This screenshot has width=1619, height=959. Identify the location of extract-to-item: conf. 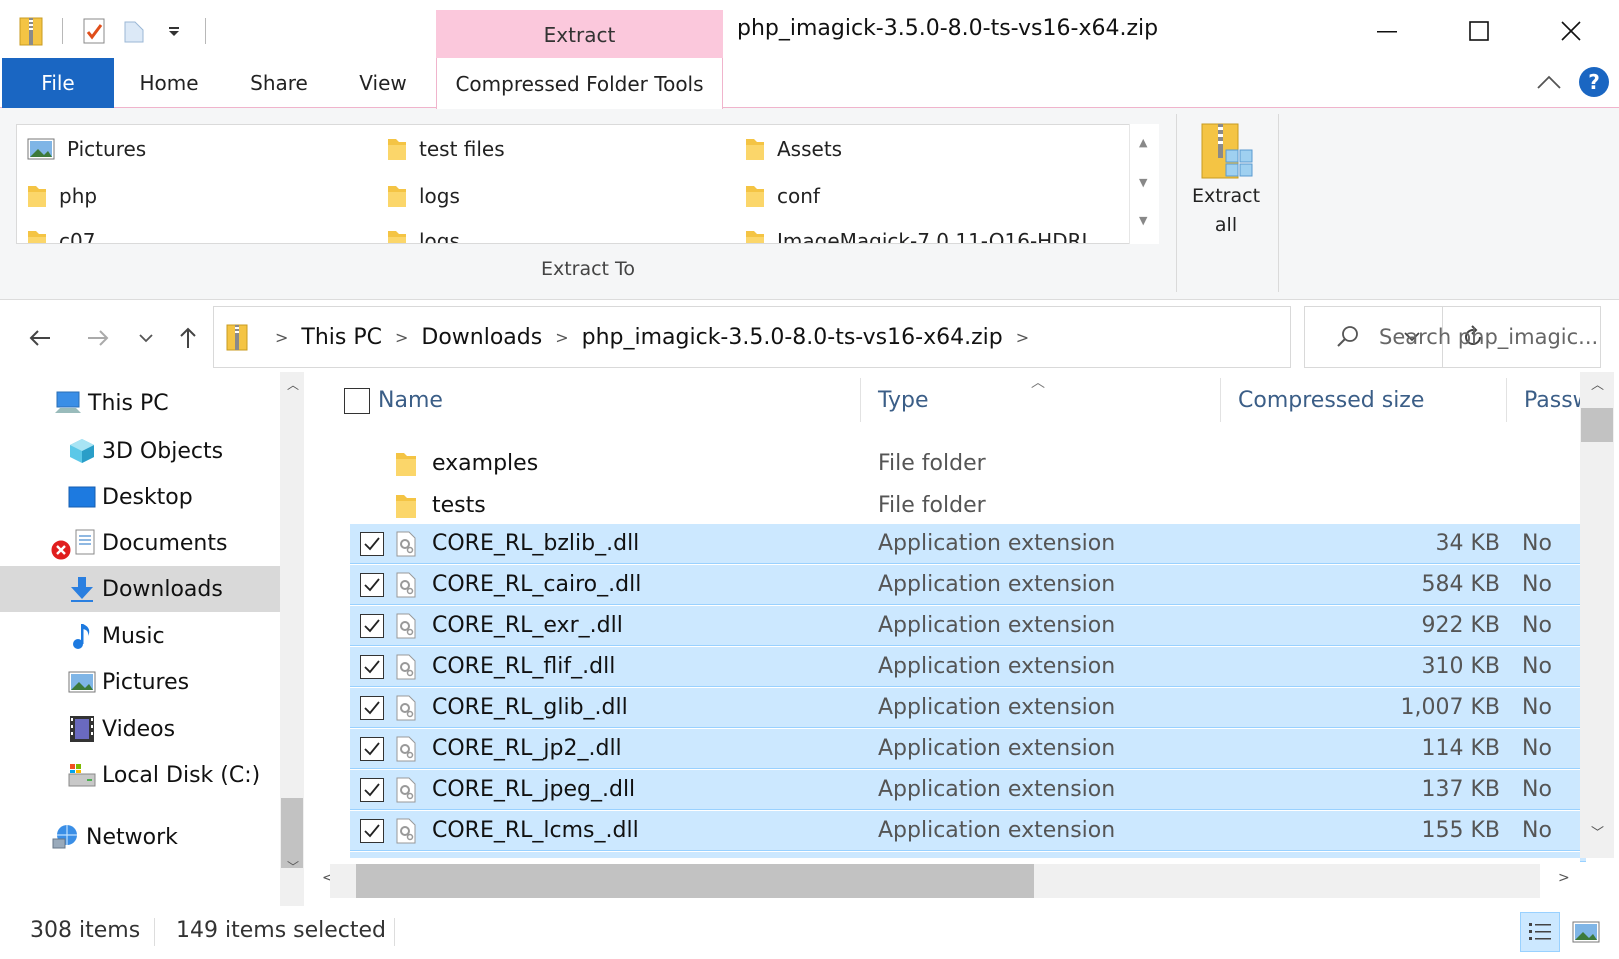
(782, 196).